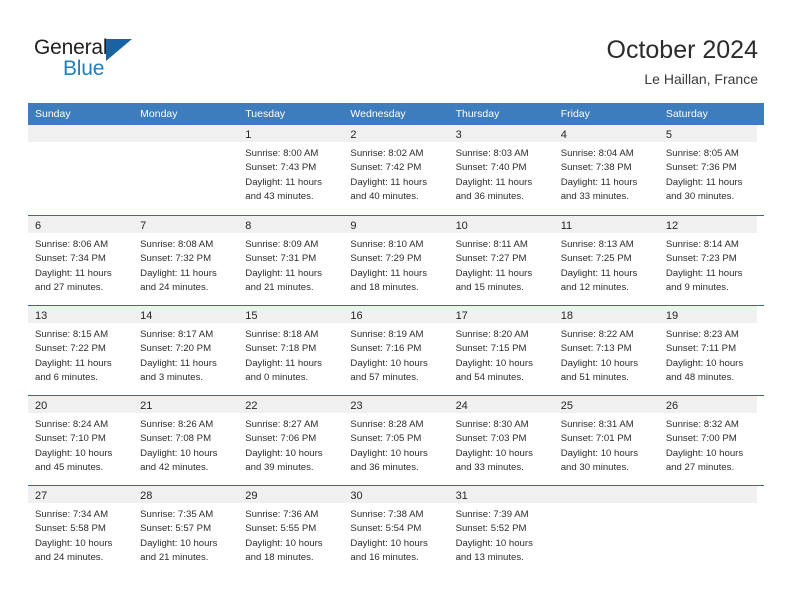 The image size is (792, 612). What do you see at coordinates (566, 226) in the screenshot?
I see `day-number: 11` at bounding box center [566, 226].